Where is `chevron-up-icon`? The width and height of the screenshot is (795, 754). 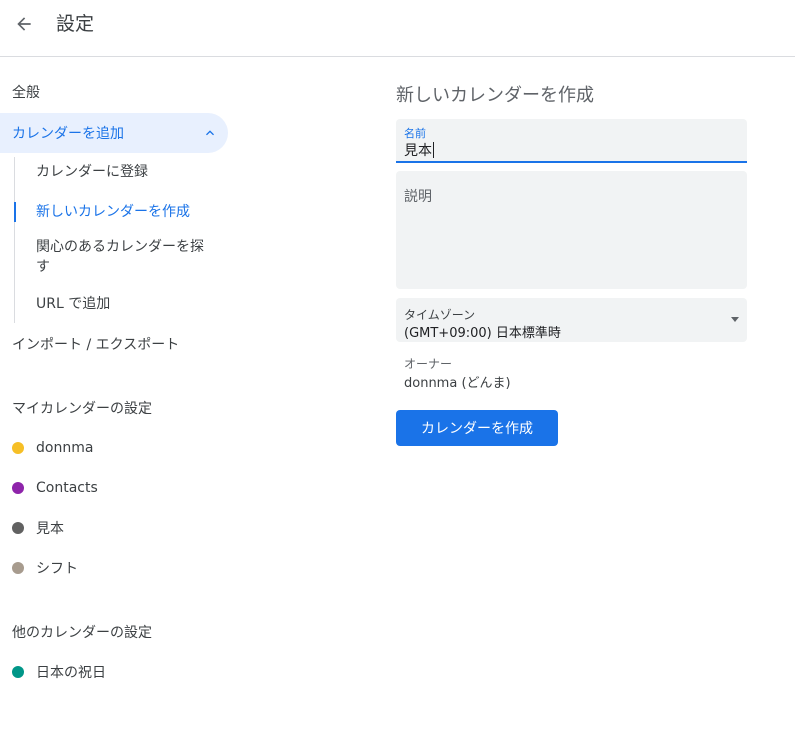 chevron-up-icon is located at coordinates (210, 133).